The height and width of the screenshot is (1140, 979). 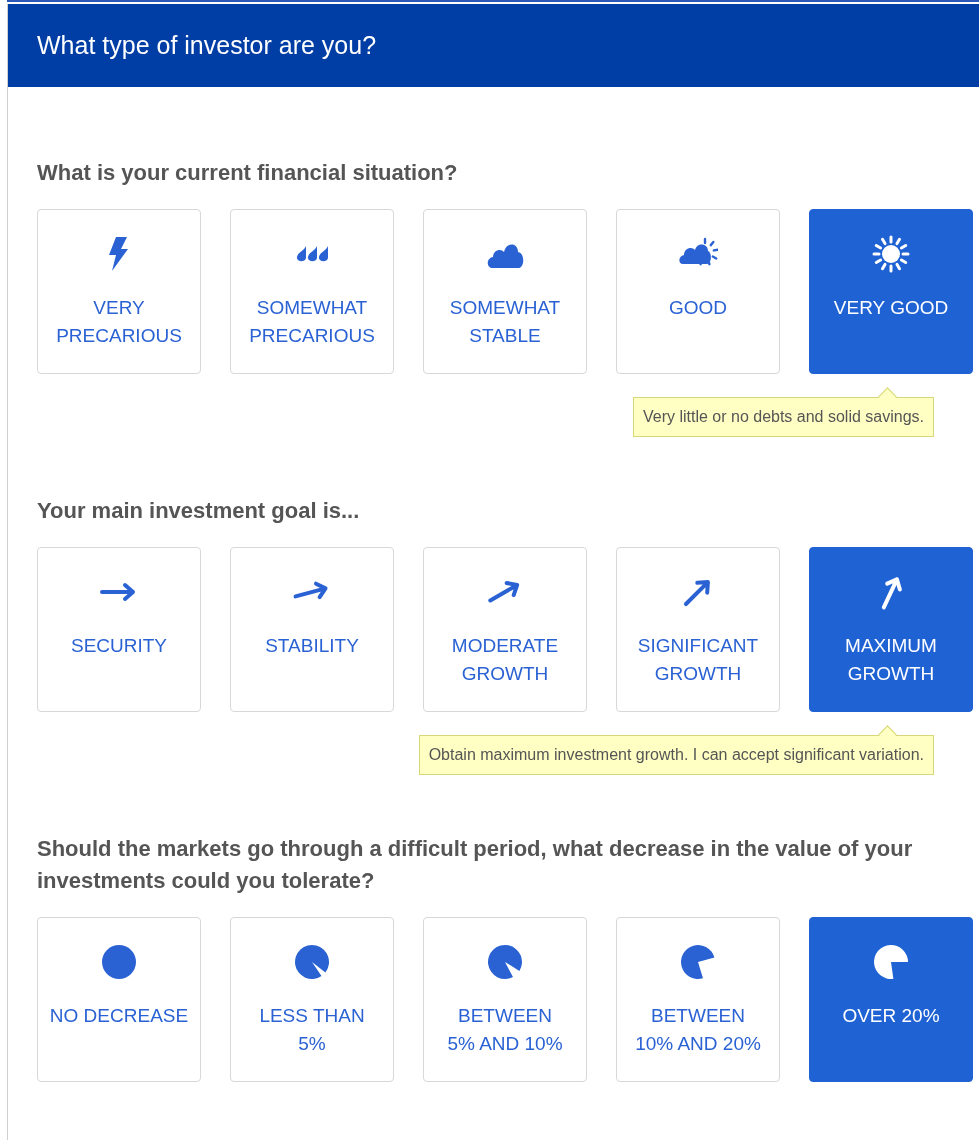 I want to click on option-card: LESS THAN 5%, so click(x=312, y=999).